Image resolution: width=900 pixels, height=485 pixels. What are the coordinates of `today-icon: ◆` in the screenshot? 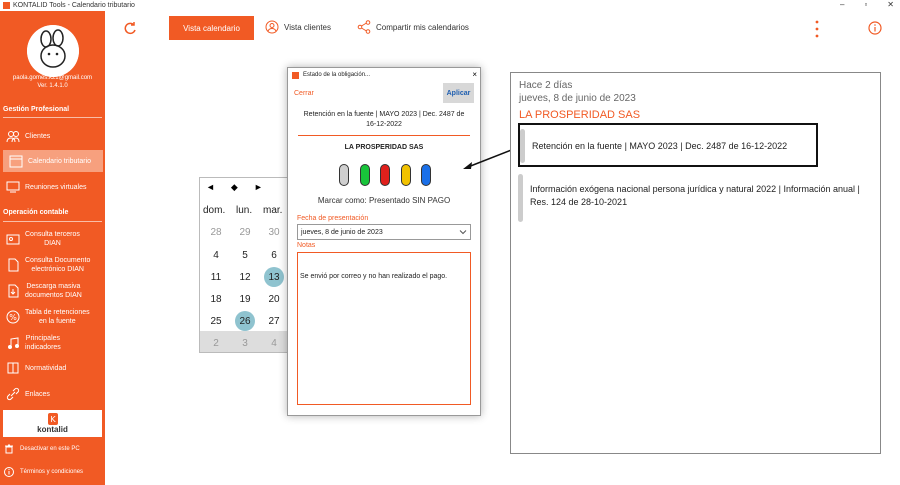 It's located at (234, 187).